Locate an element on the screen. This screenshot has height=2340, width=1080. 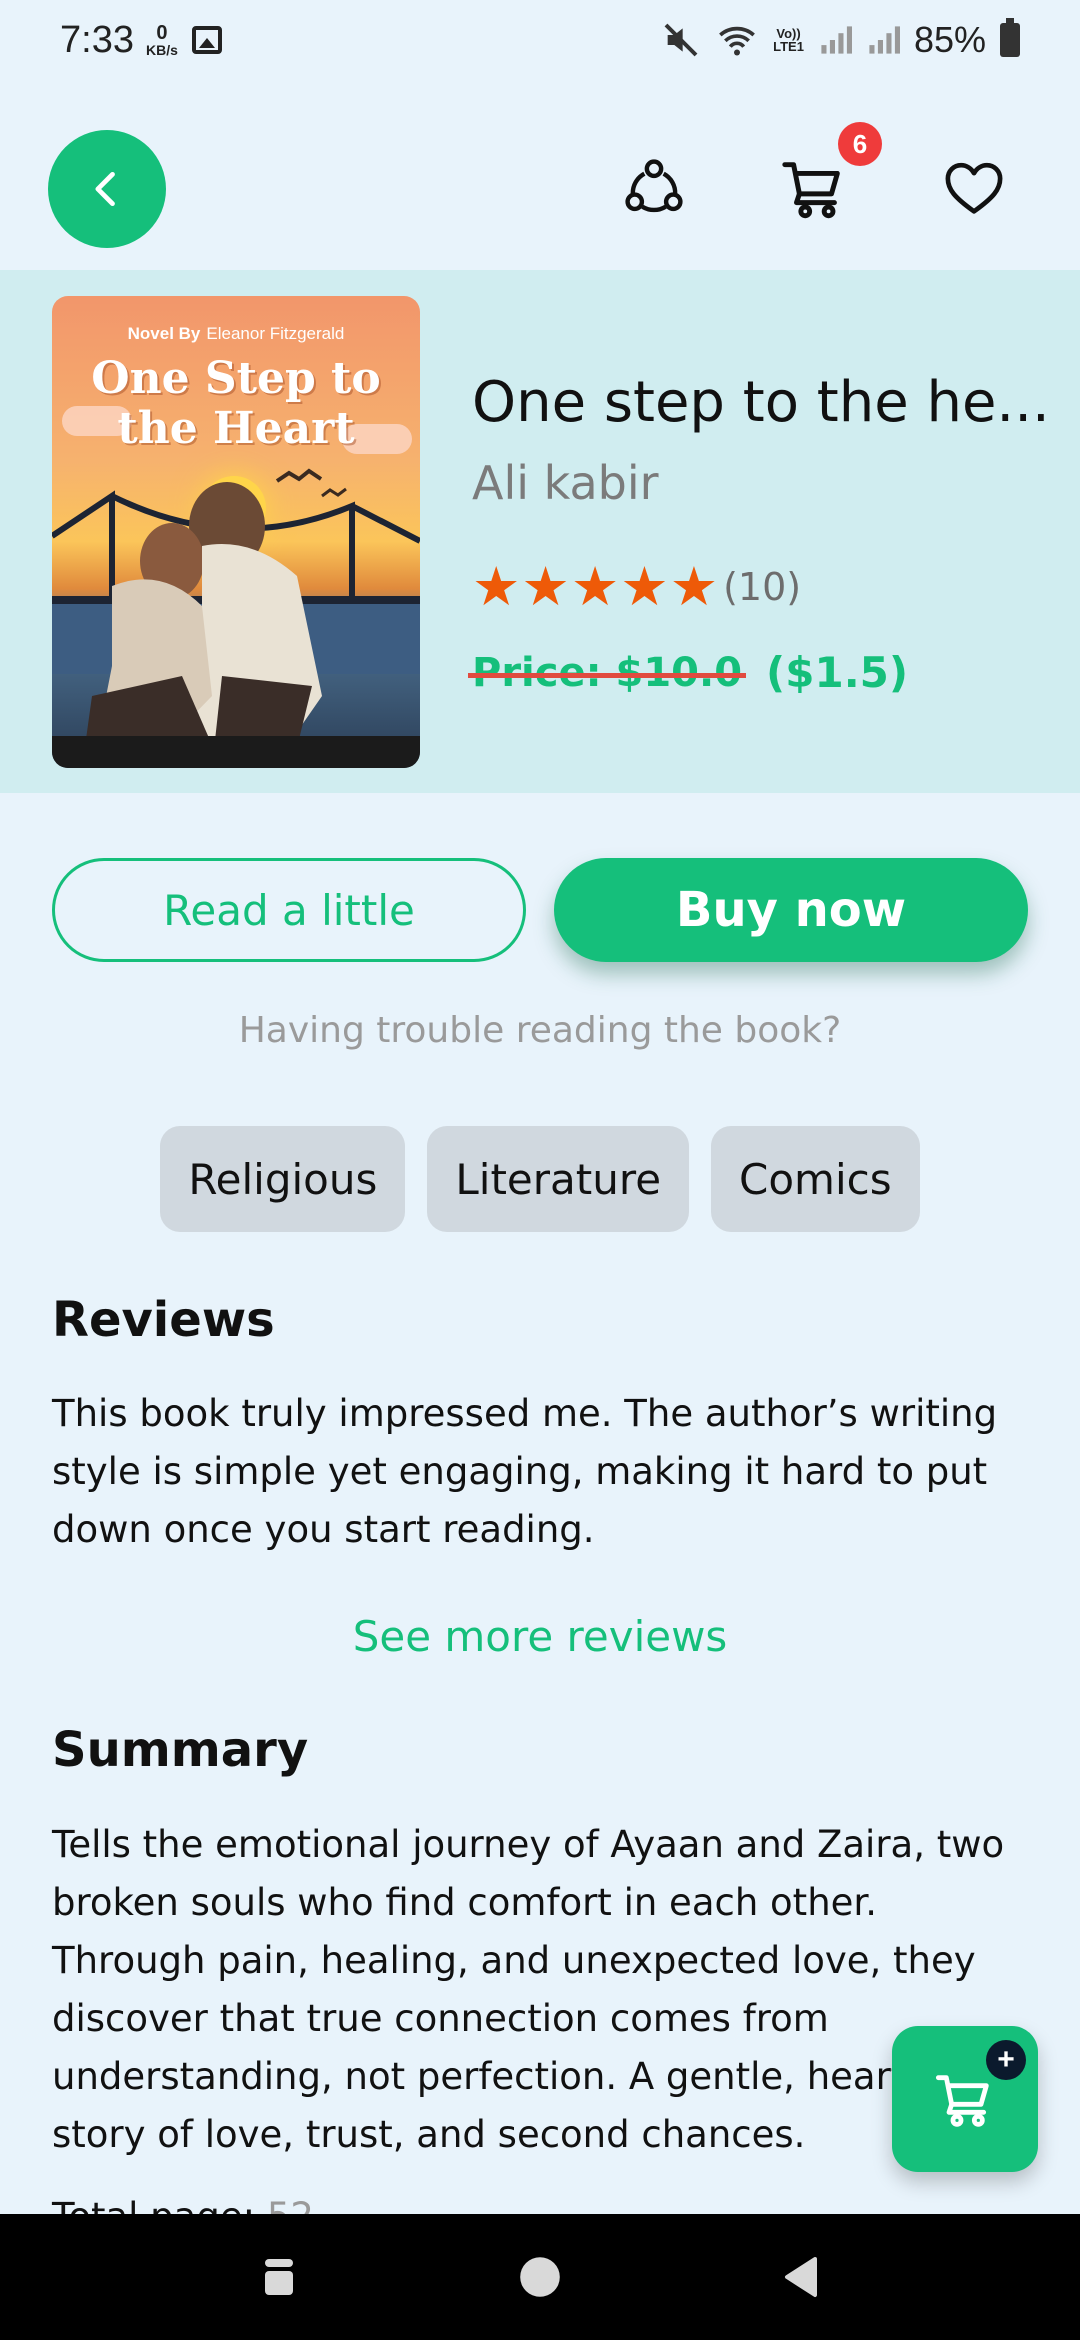
share-icon is located at coordinates (654, 186).